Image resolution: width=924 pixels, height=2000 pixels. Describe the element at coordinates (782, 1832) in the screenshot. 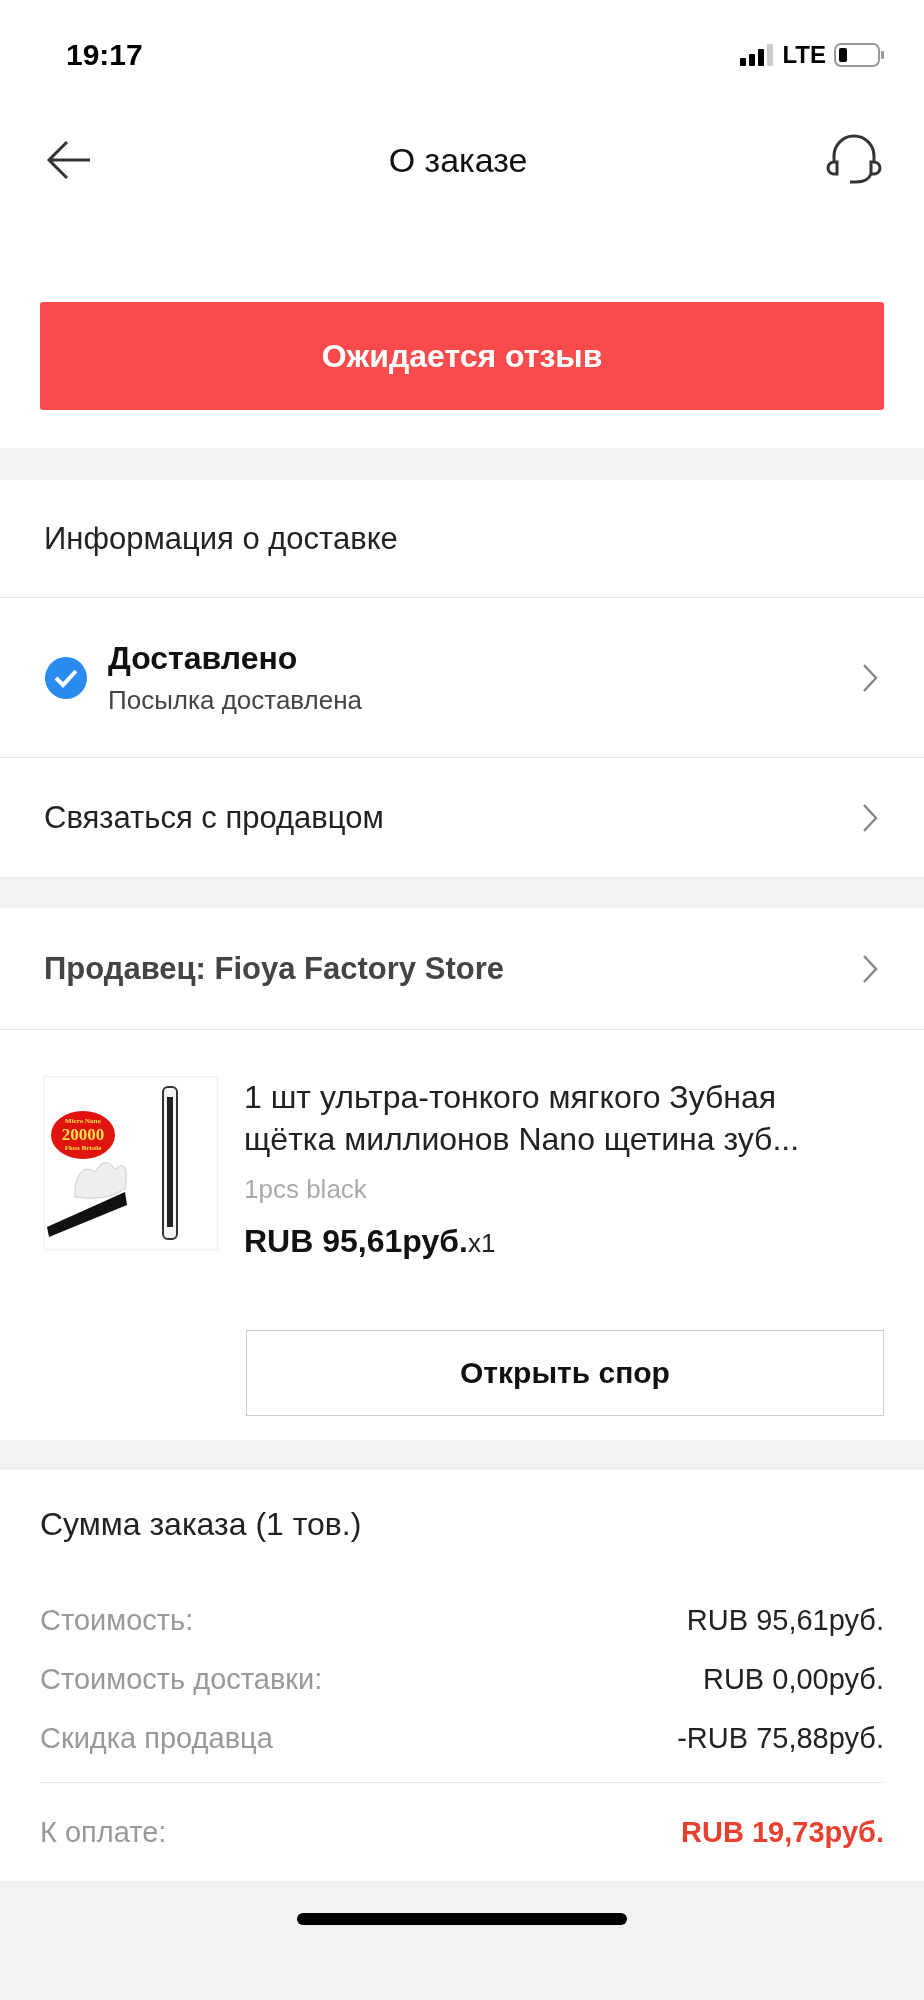

I see `total-value: RUB 19,73руб.` at that location.